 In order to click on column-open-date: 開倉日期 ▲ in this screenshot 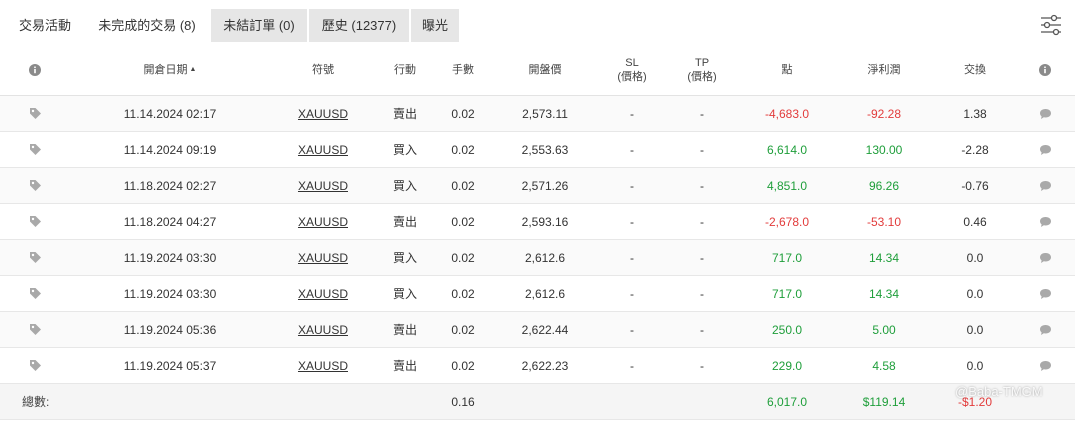, I will do `click(170, 69)`.